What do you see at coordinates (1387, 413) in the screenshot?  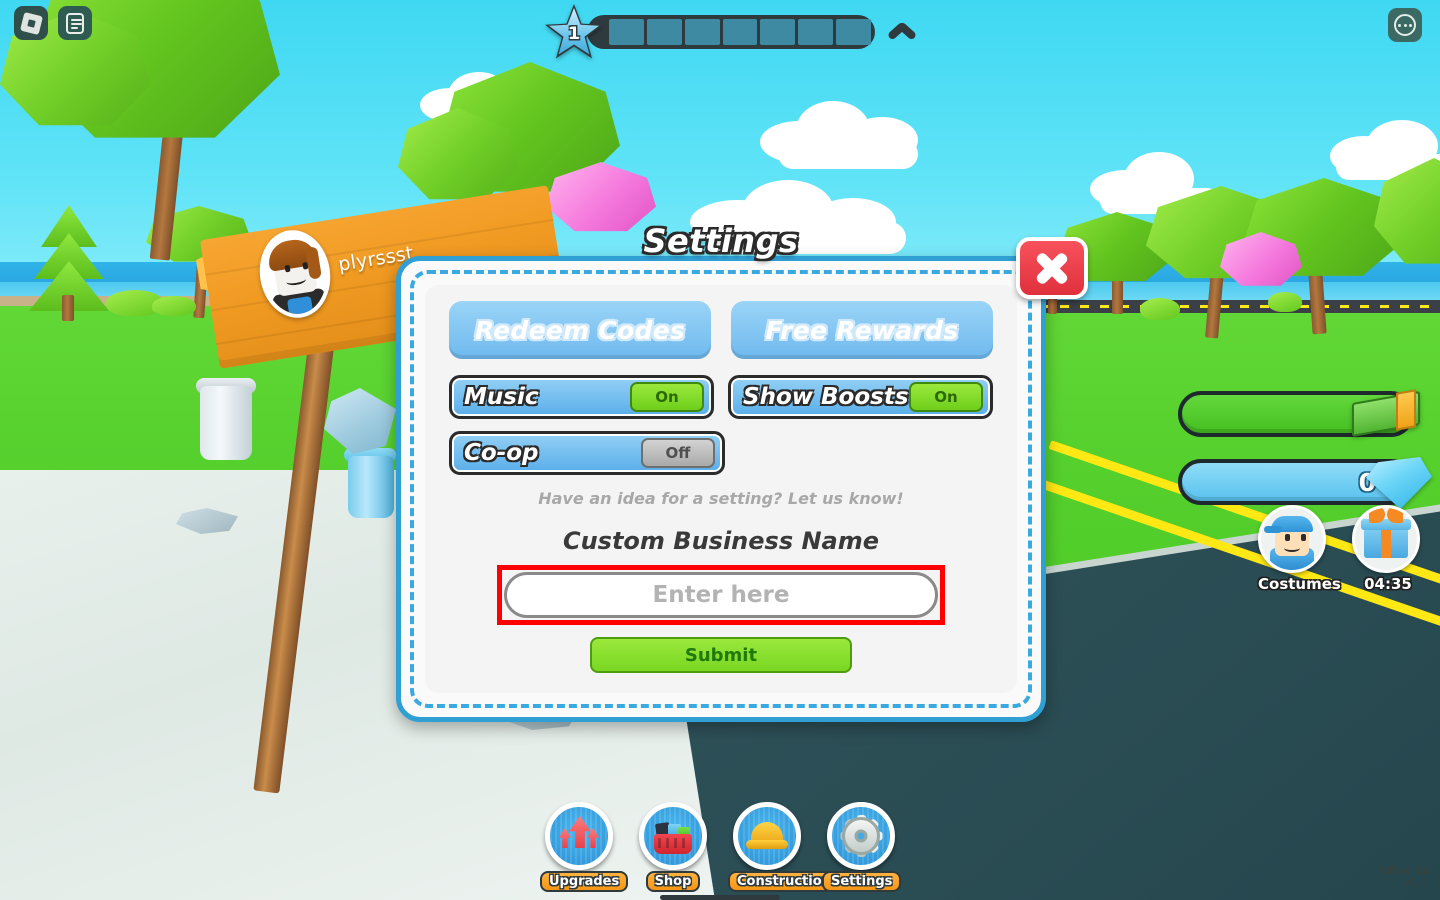 I see `money-stack-icon` at bounding box center [1387, 413].